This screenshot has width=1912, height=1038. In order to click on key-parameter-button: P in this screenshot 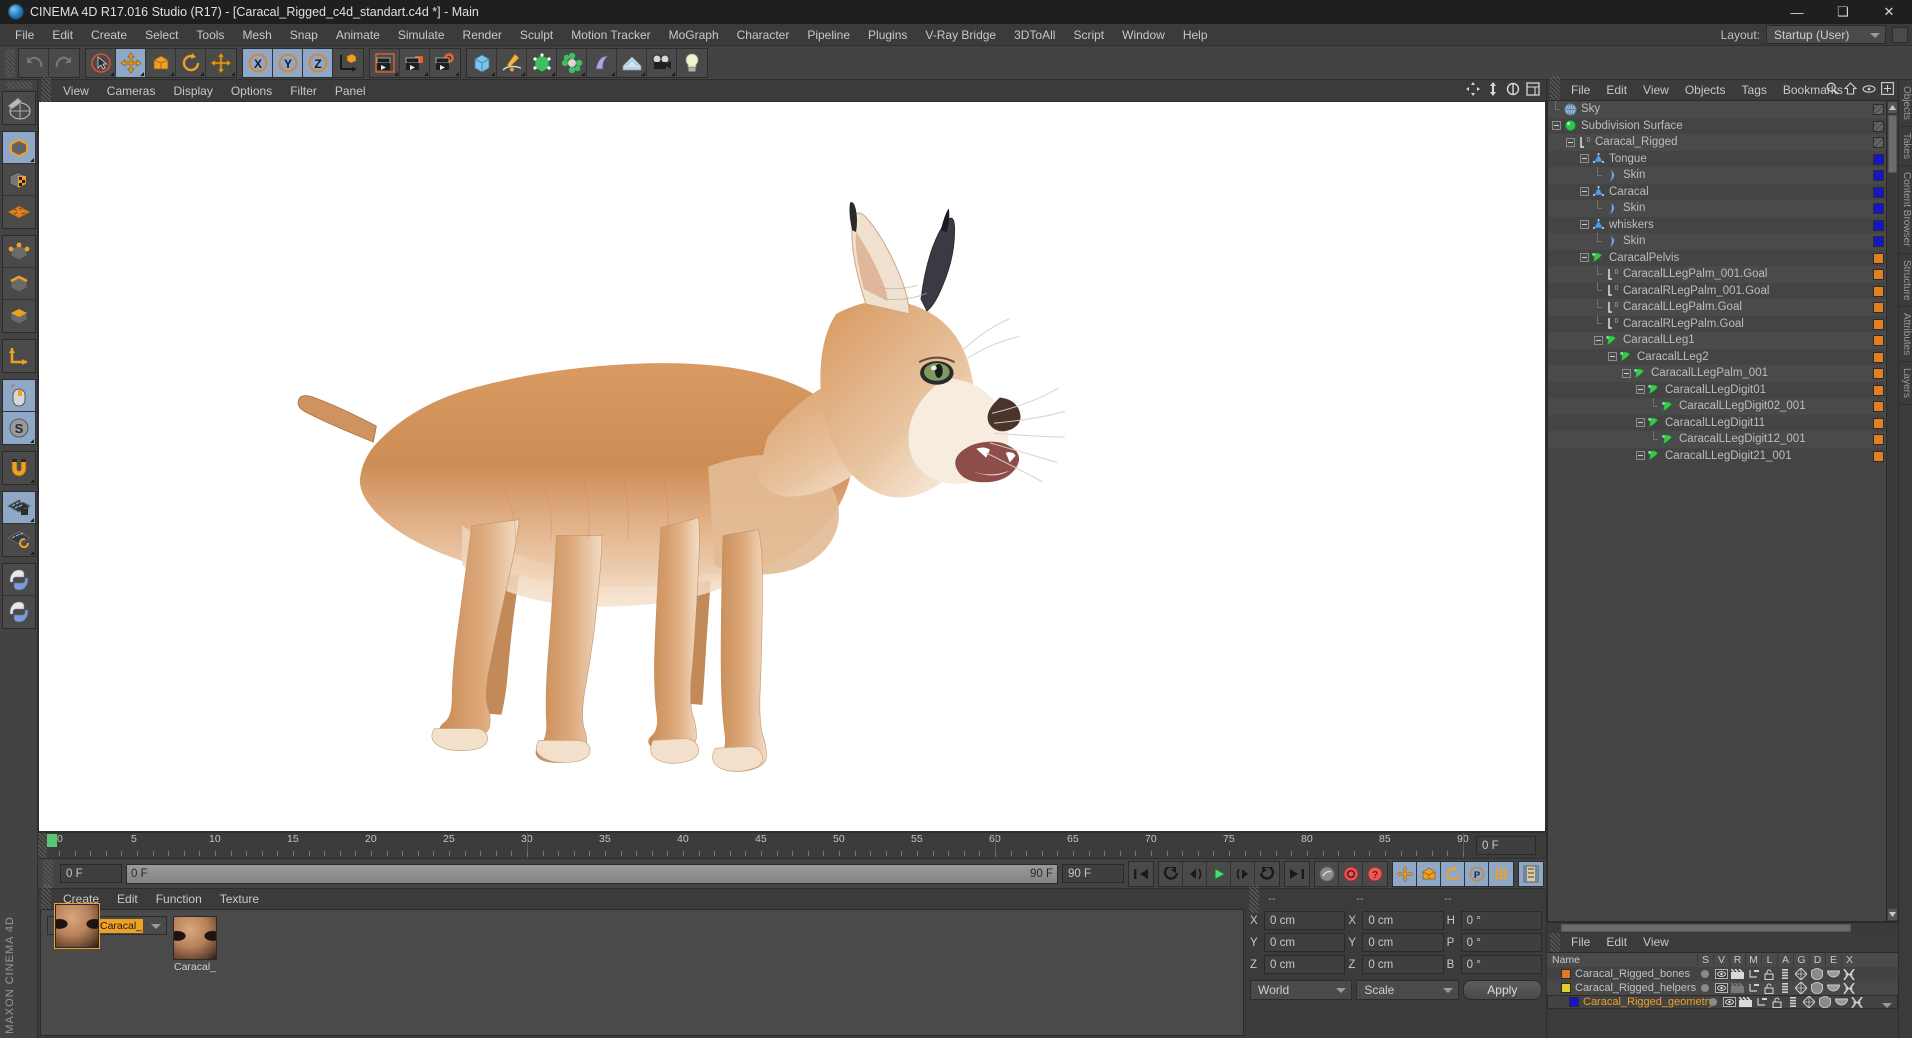, I will do `click(1477, 873)`.